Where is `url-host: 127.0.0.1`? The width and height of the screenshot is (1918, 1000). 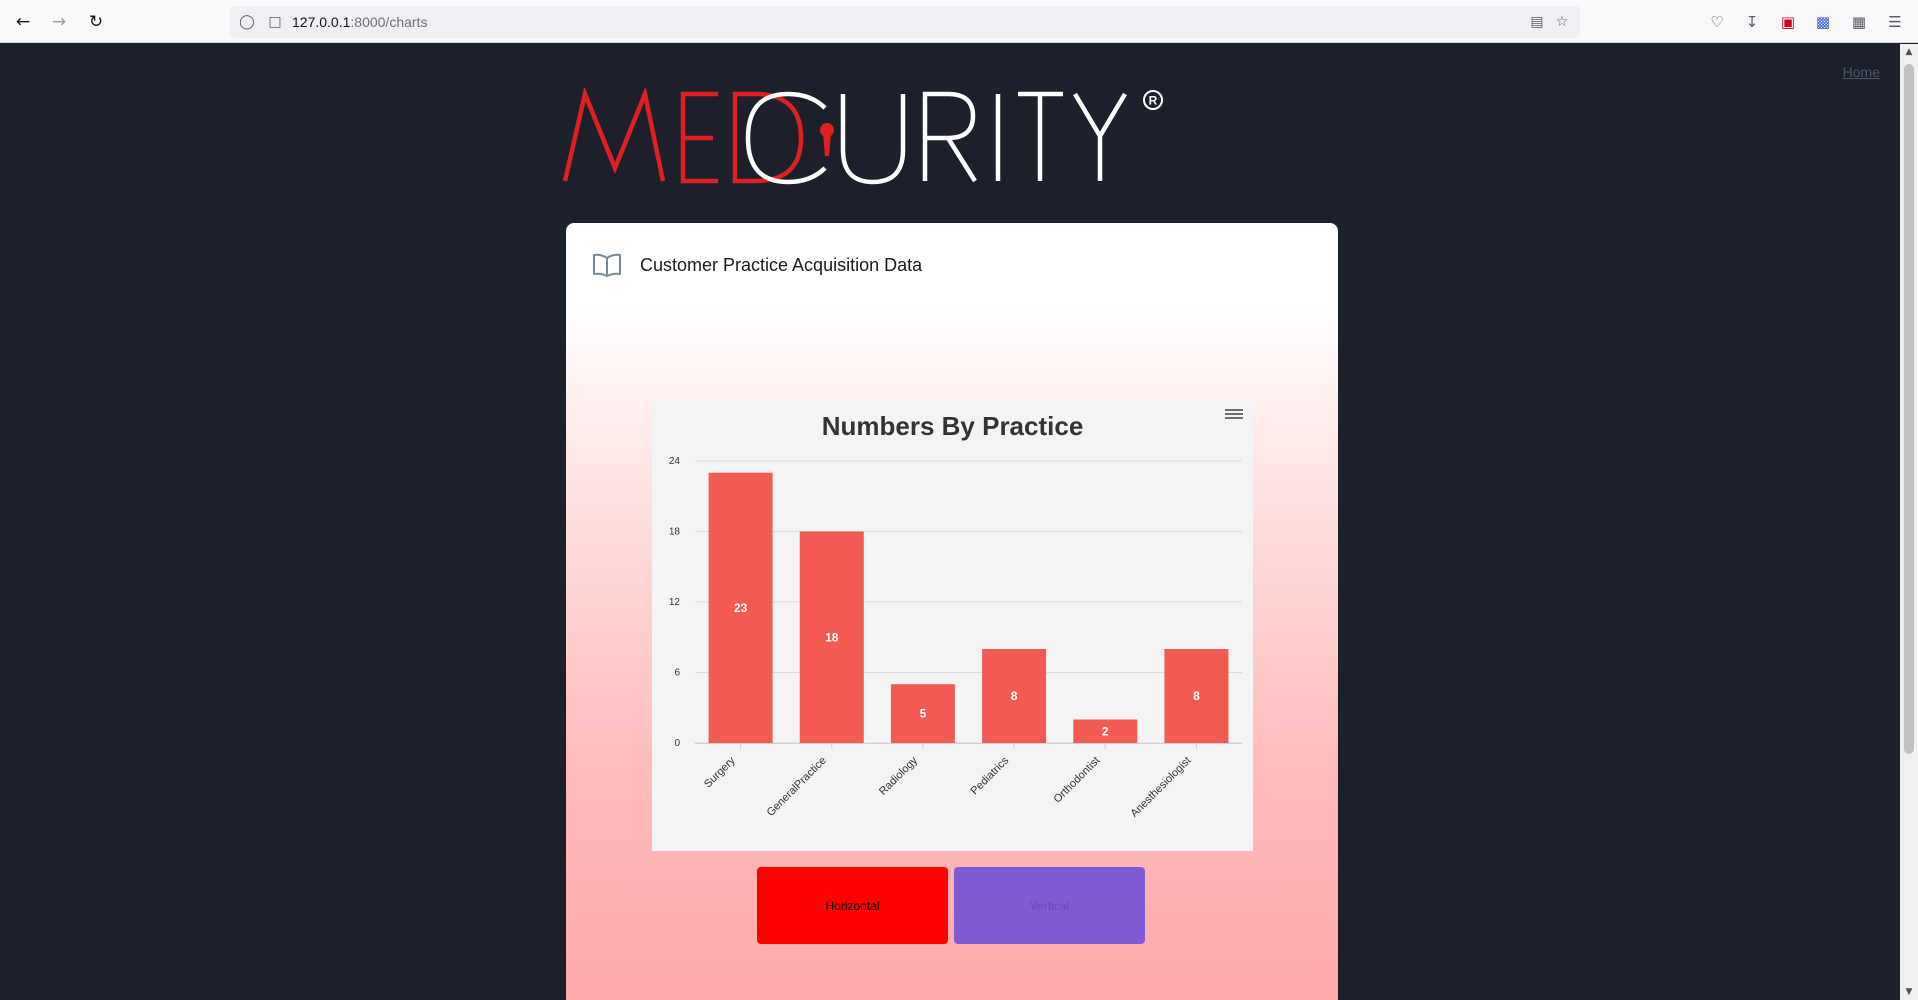
url-host: 127.0.0.1 is located at coordinates (321, 22).